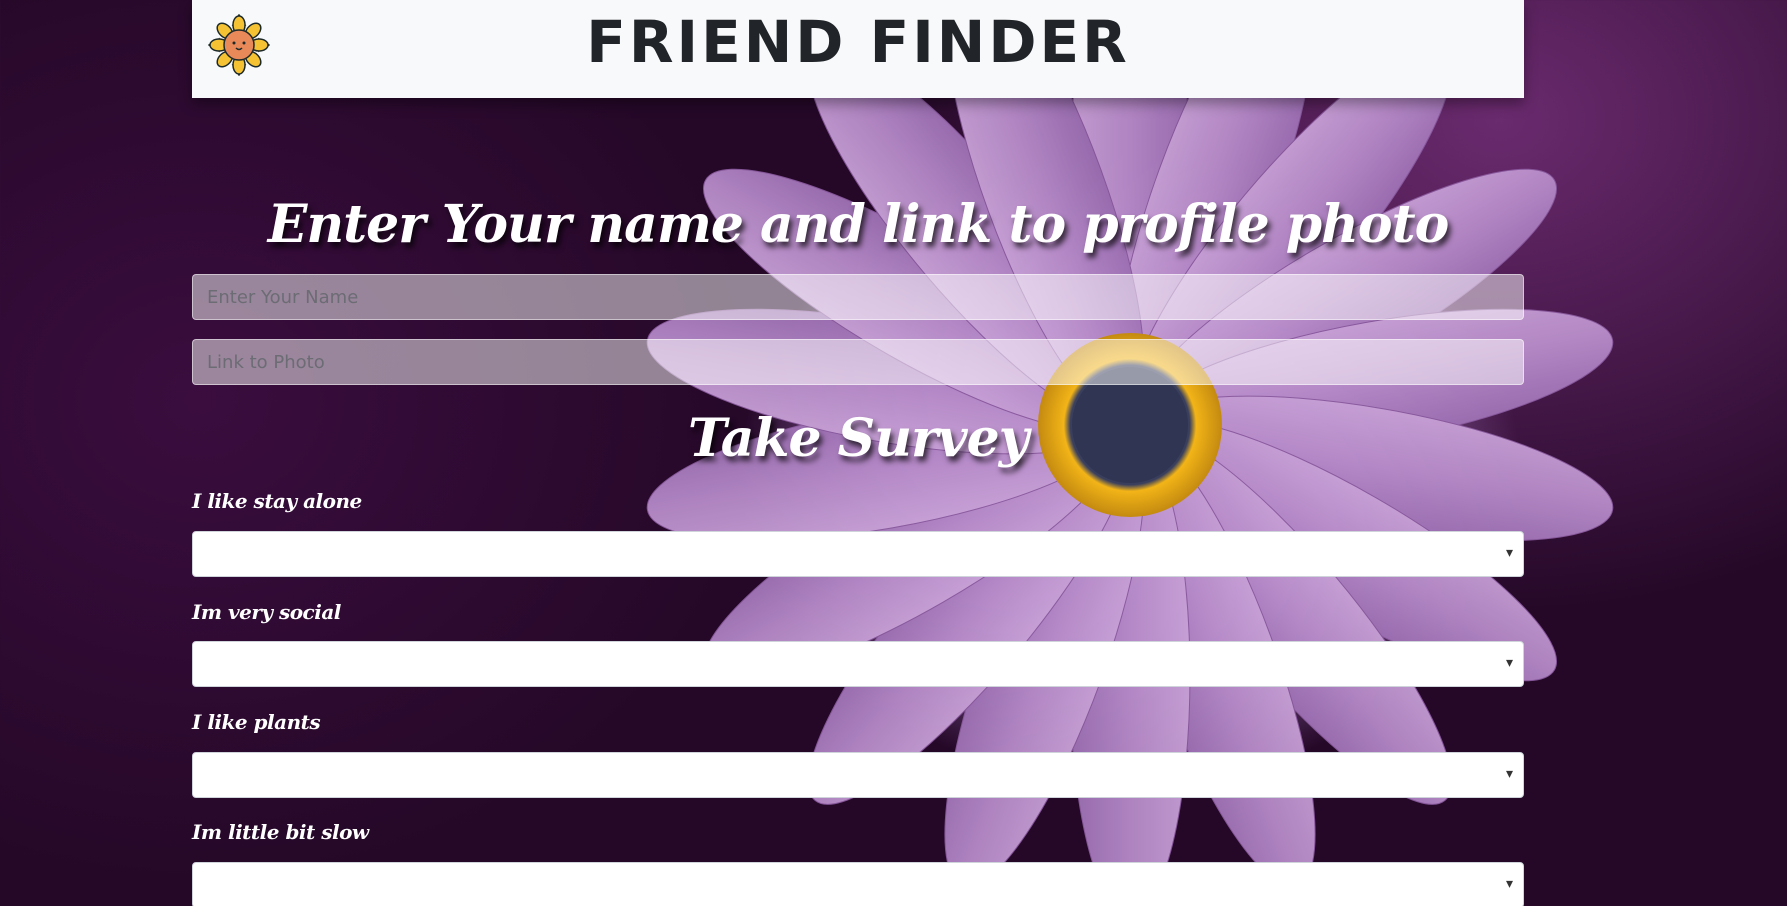 The width and height of the screenshot is (1787, 906). What do you see at coordinates (266, 612) in the screenshot?
I see `question-label: Im very social` at bounding box center [266, 612].